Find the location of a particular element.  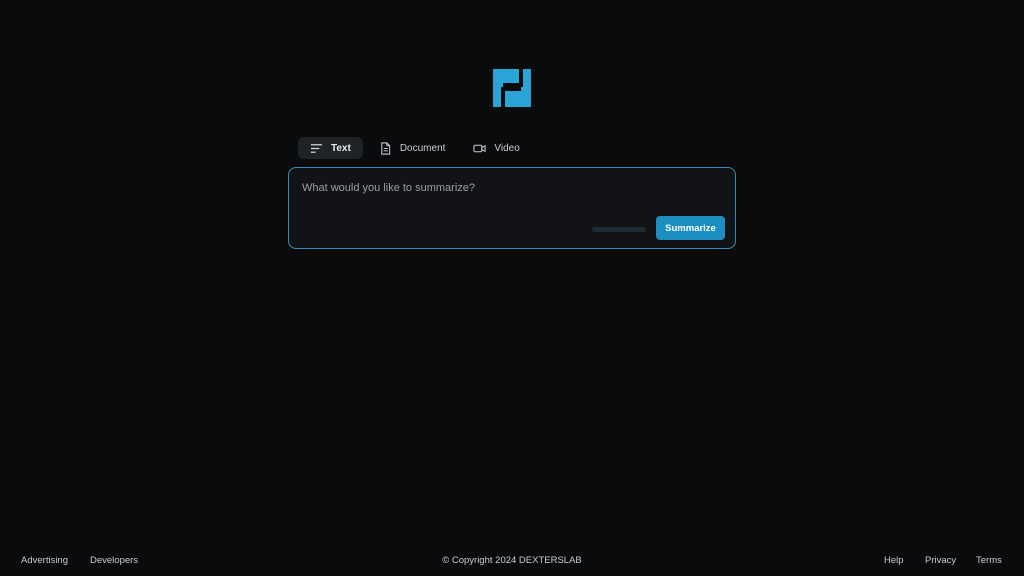

document-icon is located at coordinates (386, 148).